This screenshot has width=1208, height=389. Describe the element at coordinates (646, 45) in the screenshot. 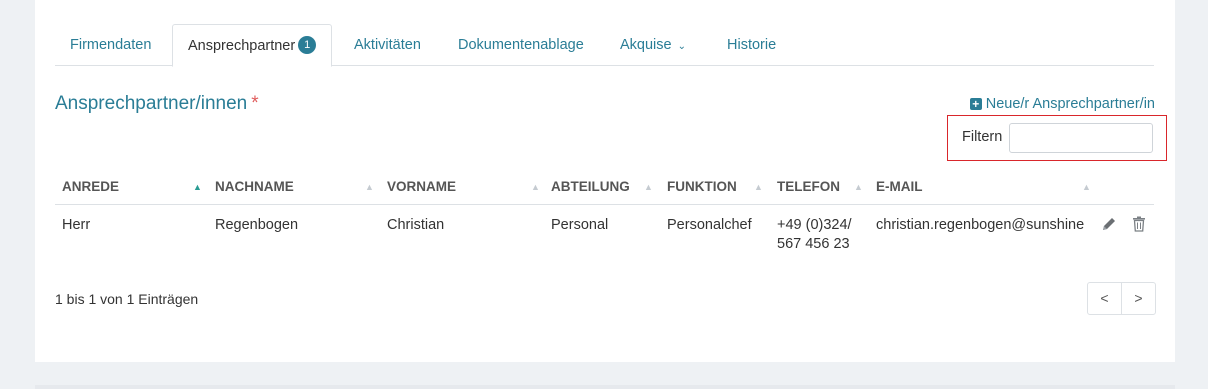

I see `tab-akquise-label: Akquise` at that location.